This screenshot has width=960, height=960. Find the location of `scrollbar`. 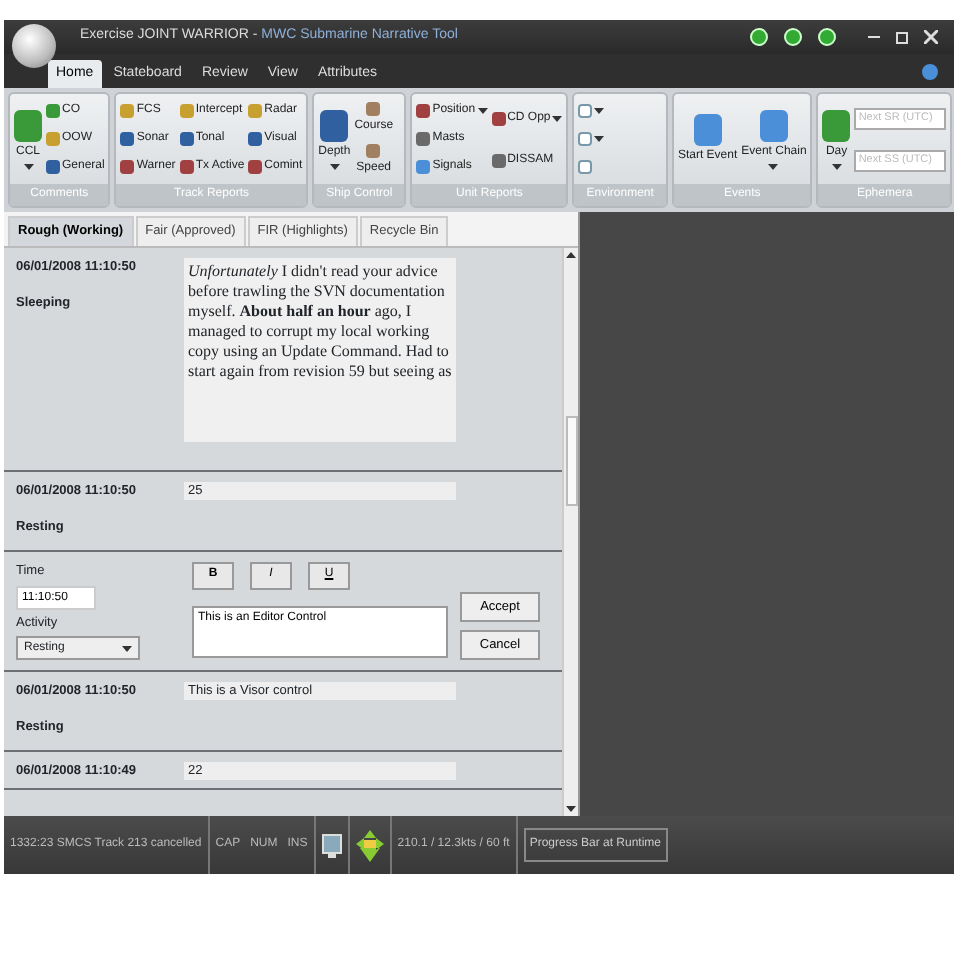

scrollbar is located at coordinates (570, 531).